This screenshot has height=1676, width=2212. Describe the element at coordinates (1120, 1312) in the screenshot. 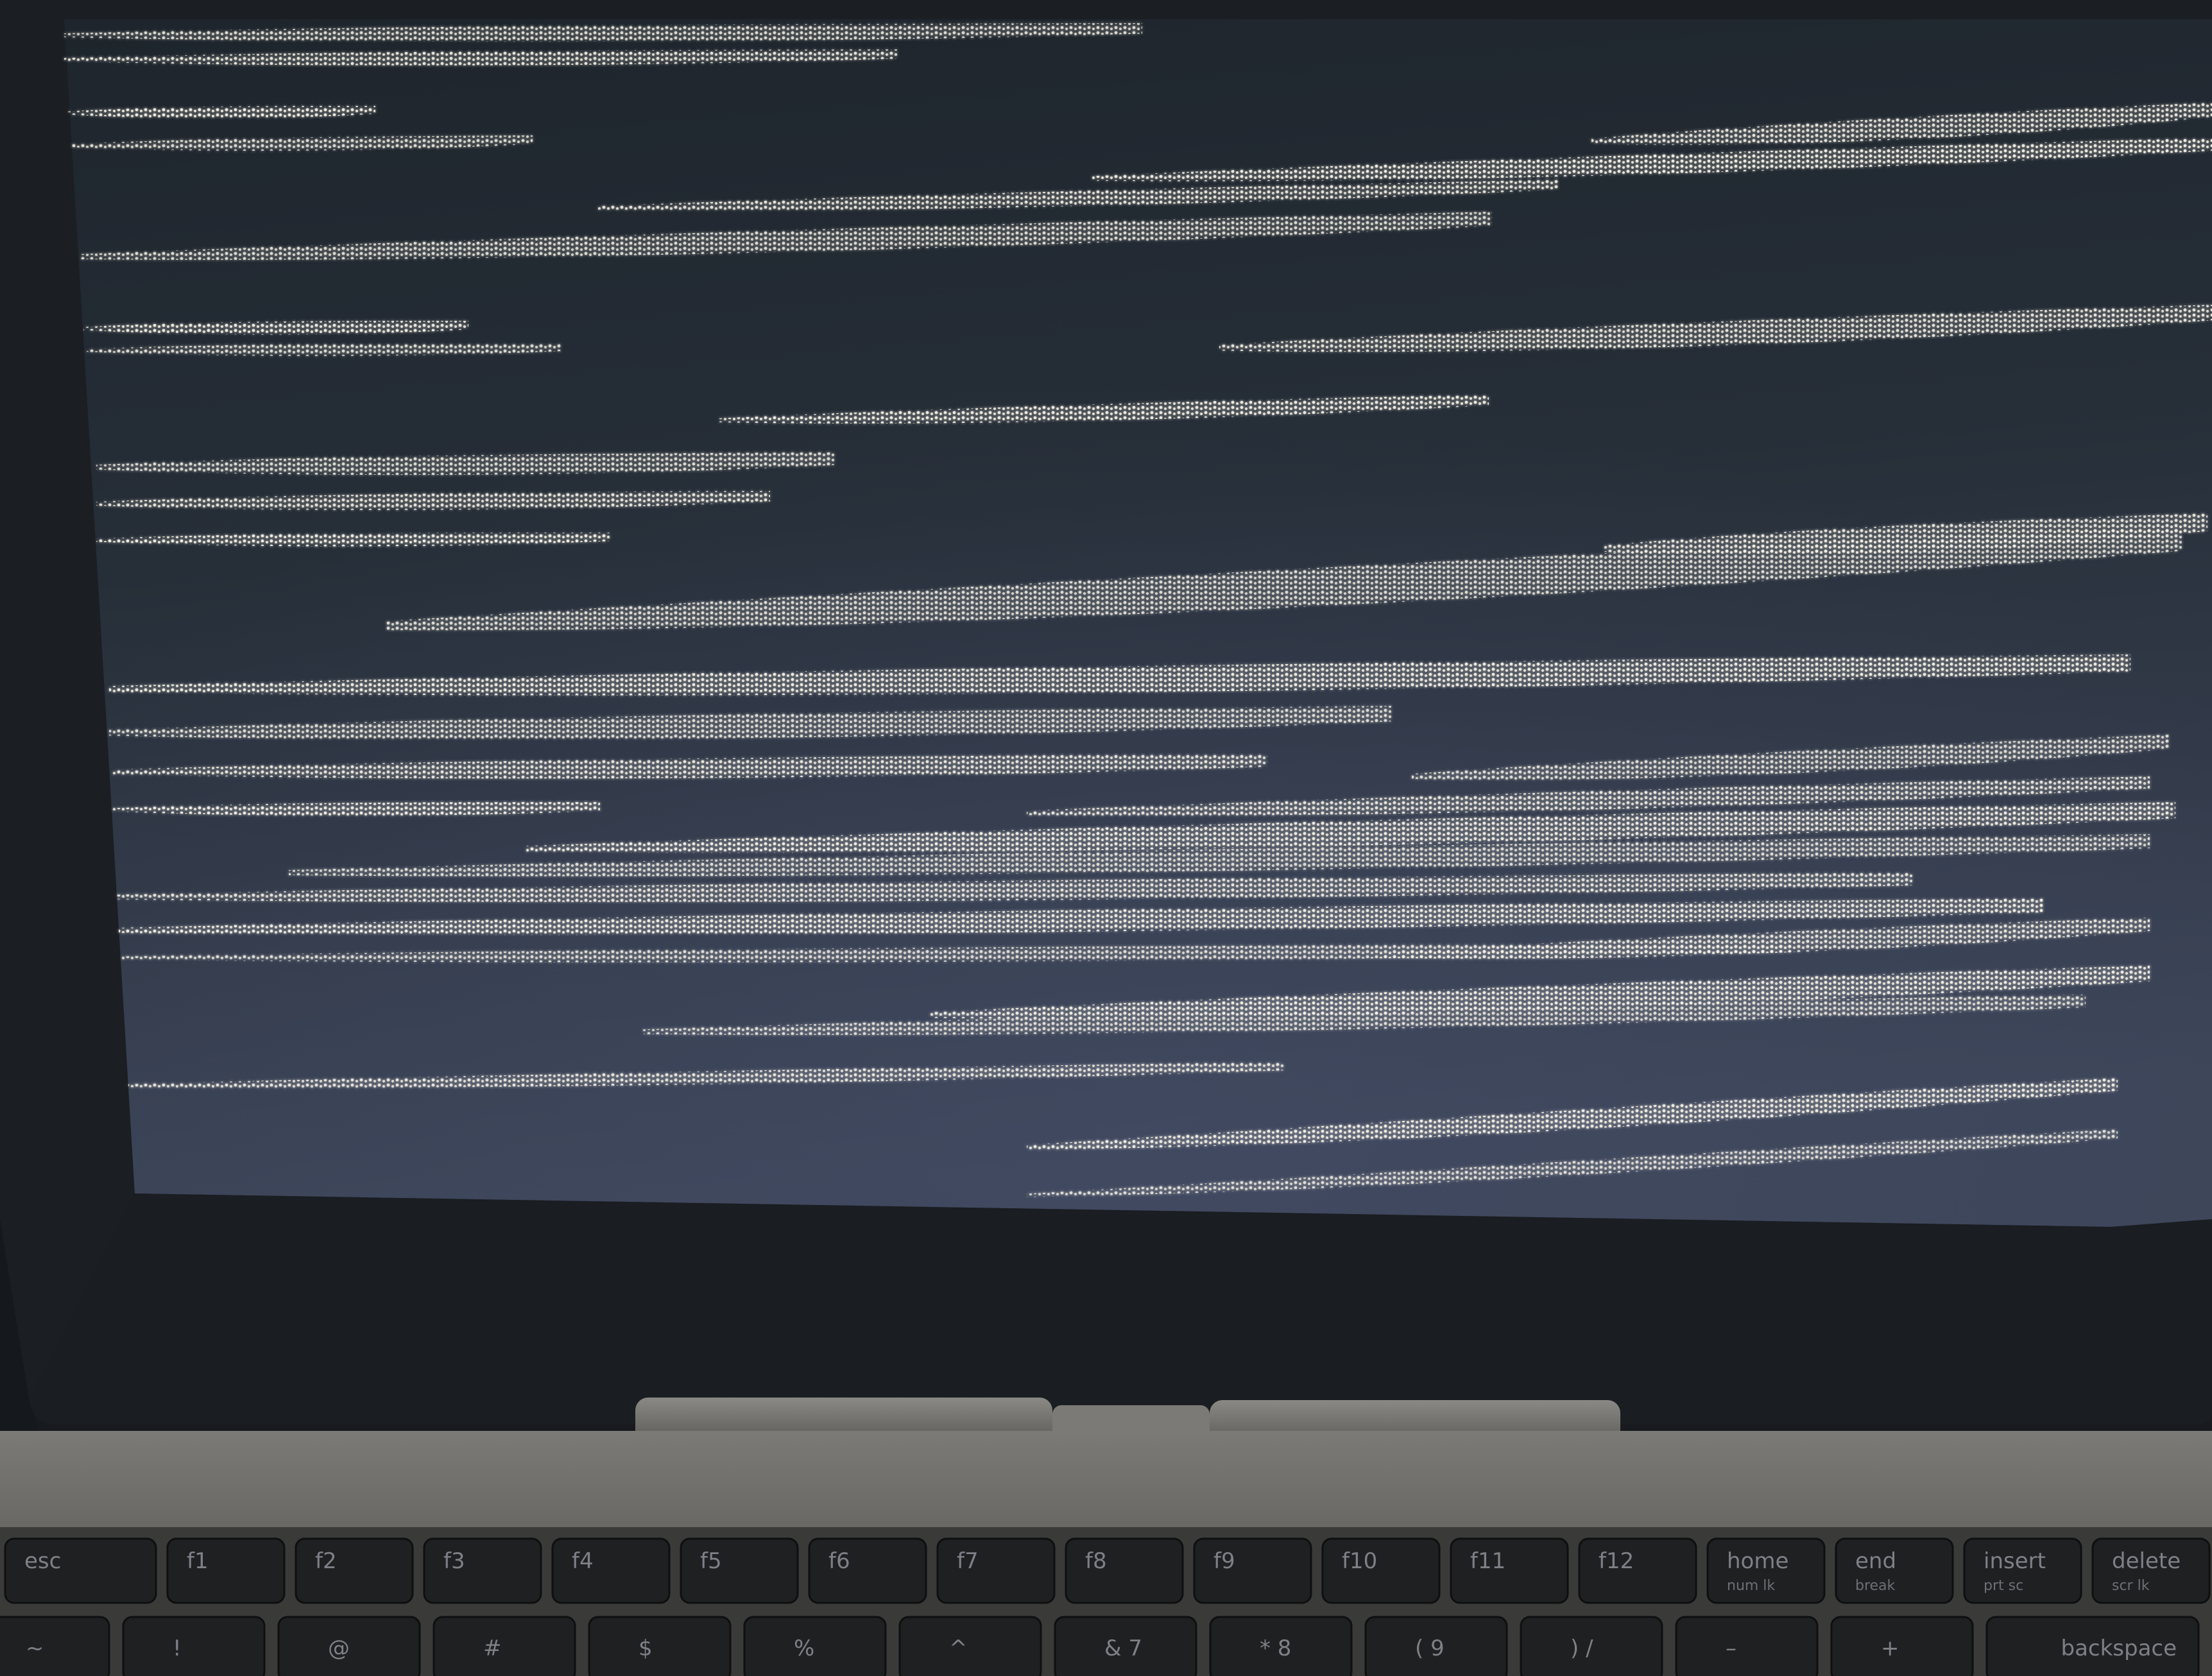

I see `lower-bezel` at that location.